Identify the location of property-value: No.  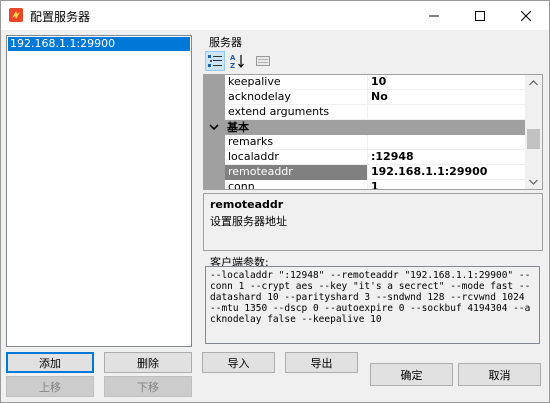
(447, 97).